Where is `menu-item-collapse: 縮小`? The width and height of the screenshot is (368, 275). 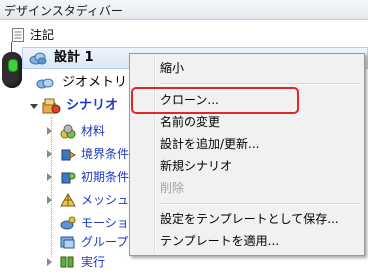
menu-item-collapse: 縮小 is located at coordinates (247, 68).